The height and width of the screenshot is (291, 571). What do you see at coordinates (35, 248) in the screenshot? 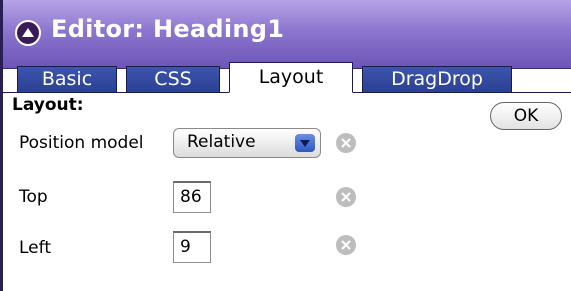
I see `left-label: Left` at bounding box center [35, 248].